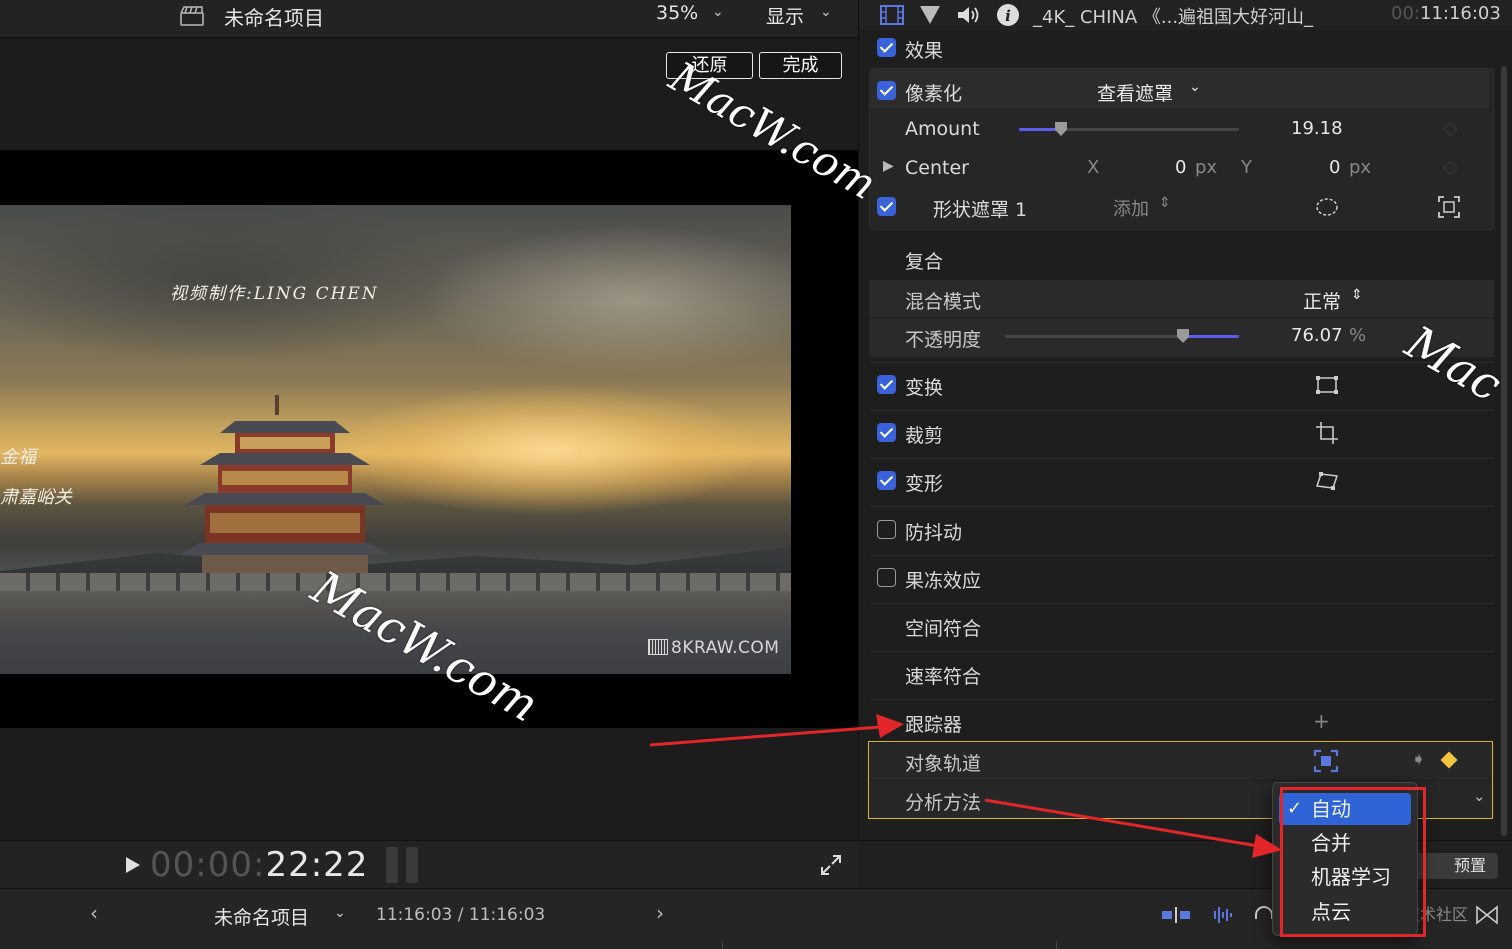 This screenshot has width=1512, height=949. I want to click on opacity-row: 不透明度 76.07 %, so click(1181, 338).